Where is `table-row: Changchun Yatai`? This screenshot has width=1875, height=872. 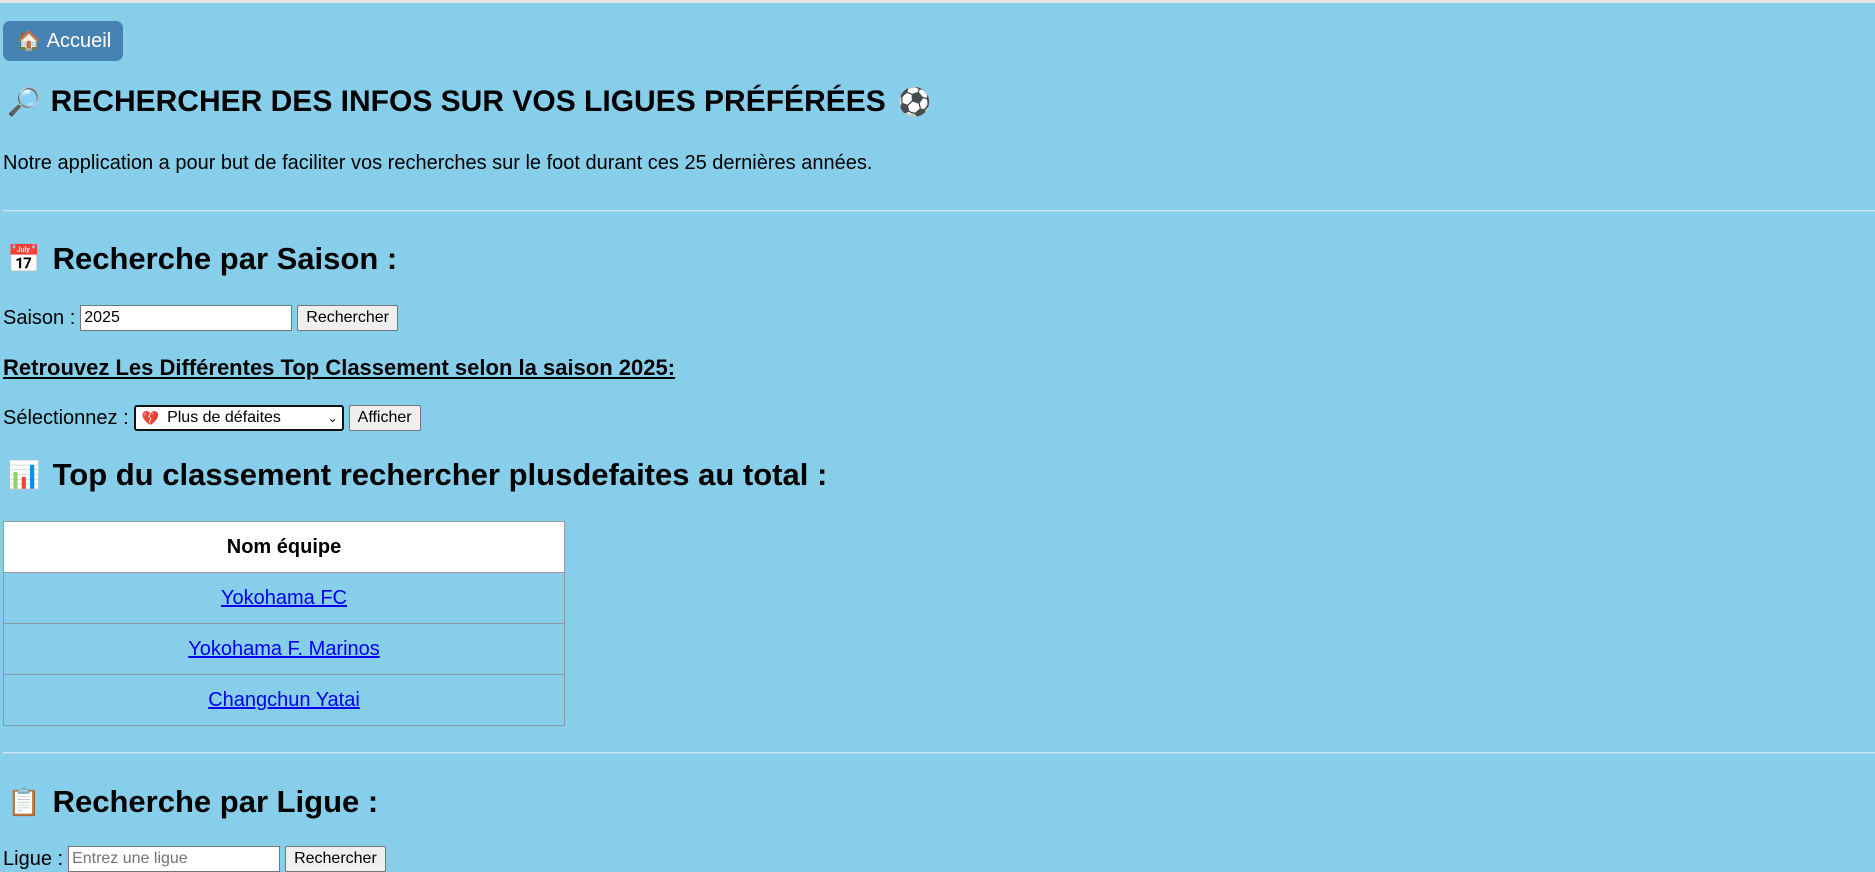
table-row: Changchun Yatai is located at coordinates (284, 700).